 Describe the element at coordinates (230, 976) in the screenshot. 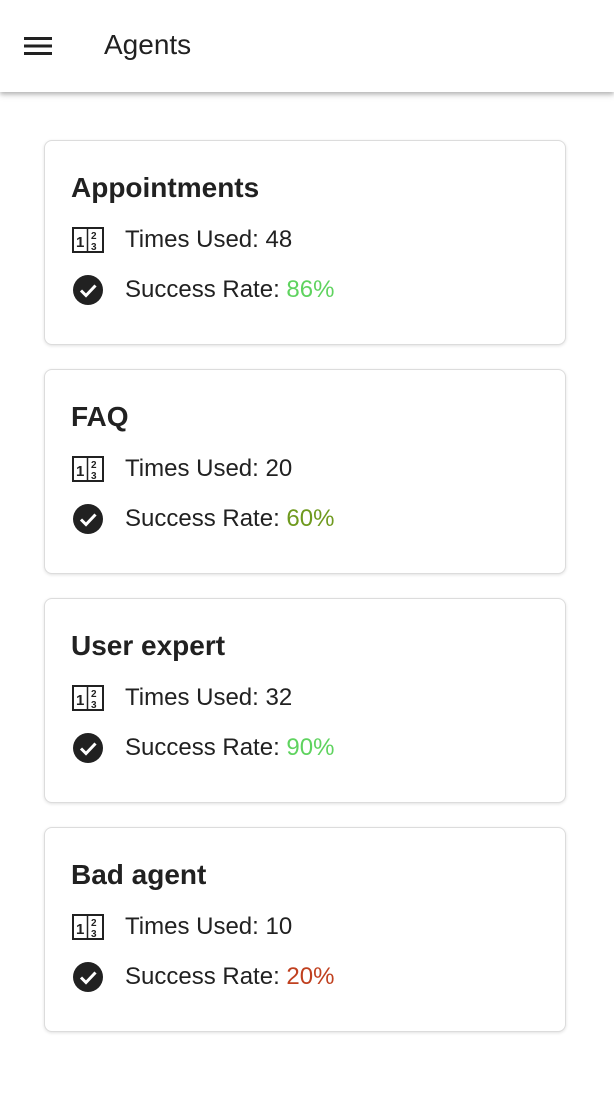

I see `success-rate-text: Success Rate: 20%` at that location.